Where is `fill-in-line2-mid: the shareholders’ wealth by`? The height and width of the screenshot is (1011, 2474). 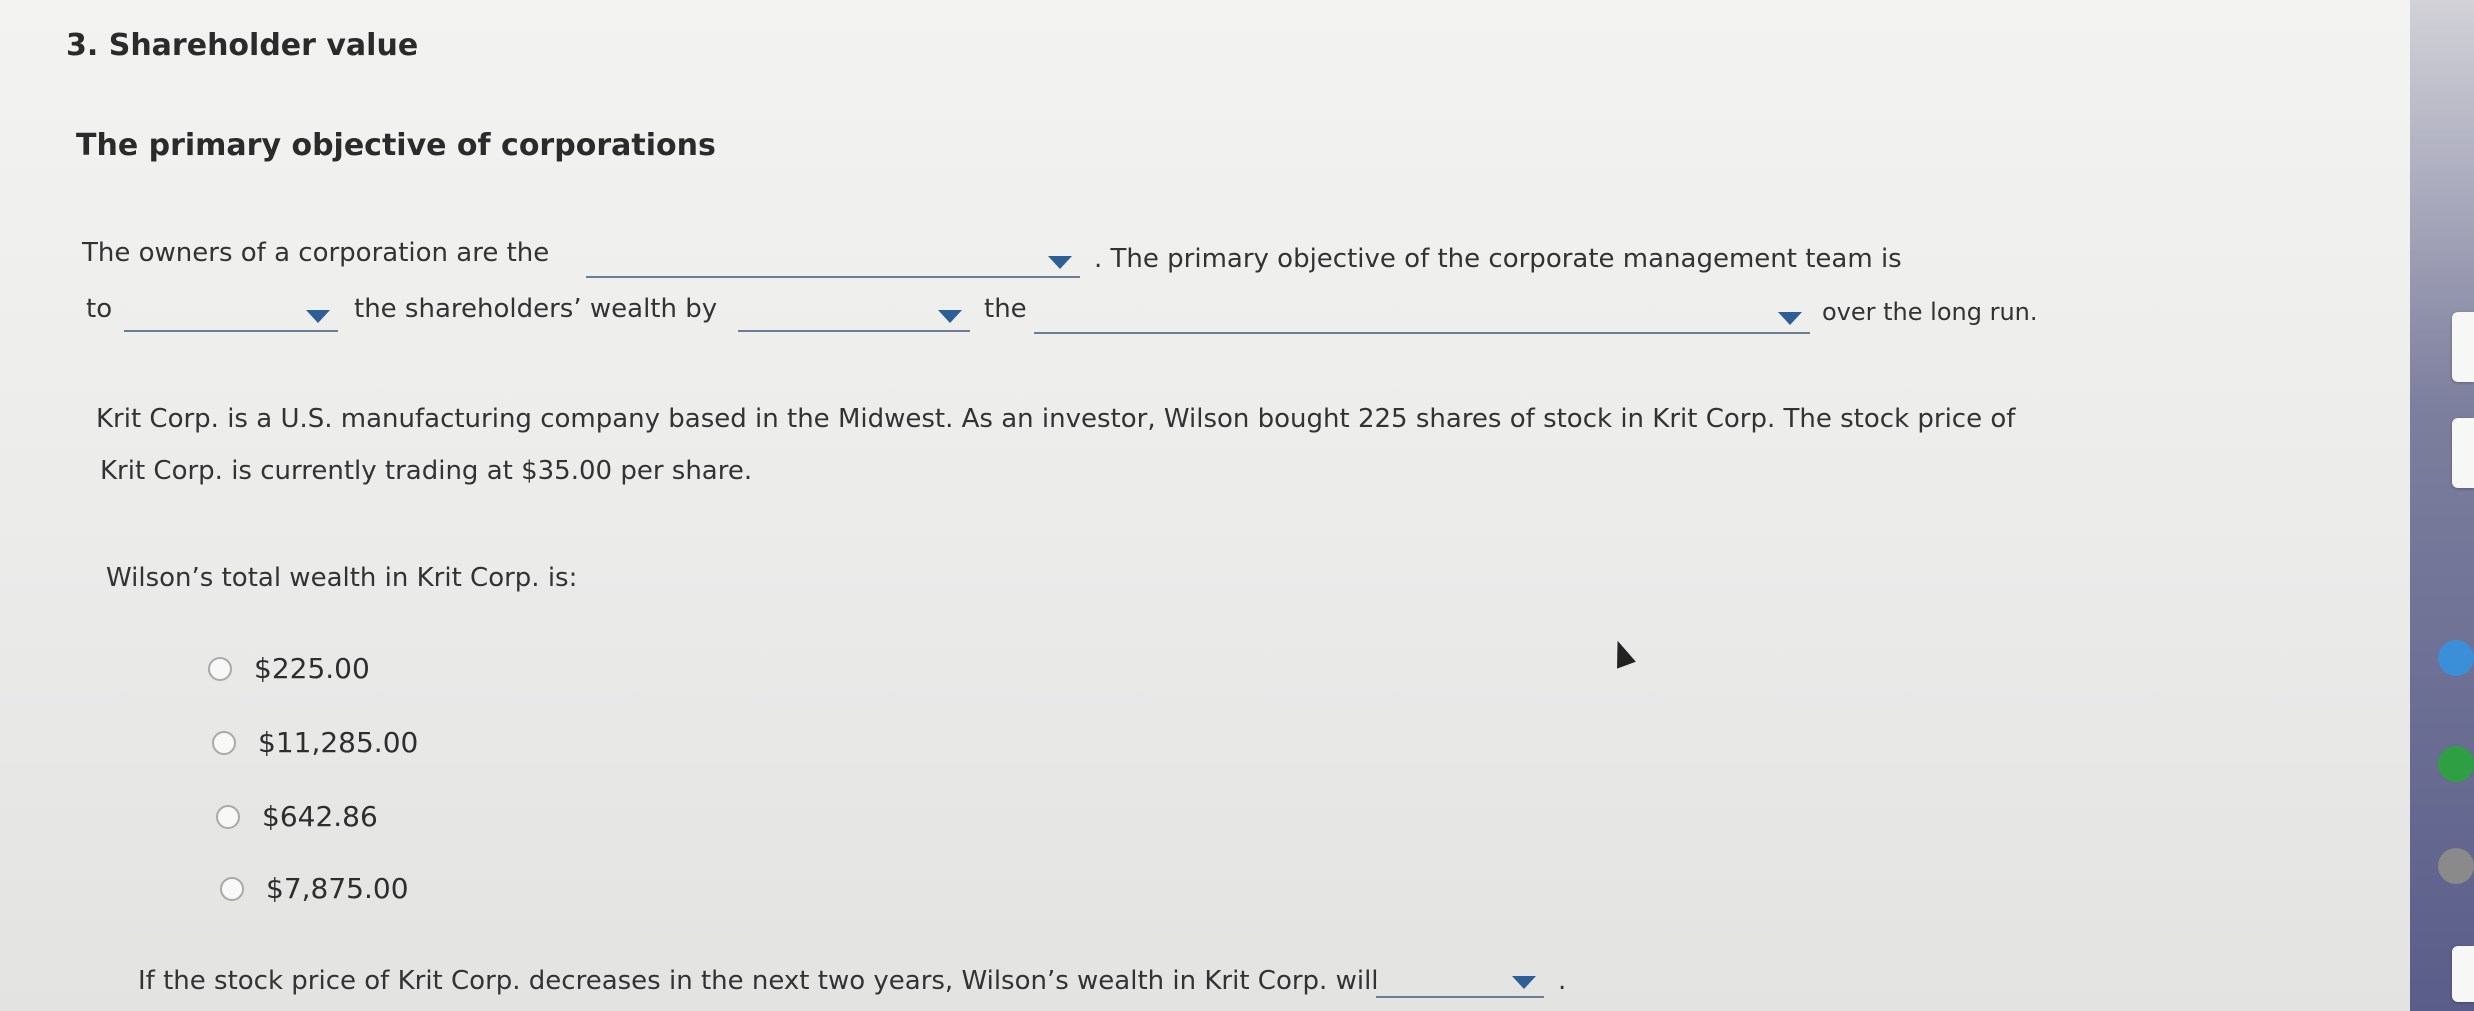
fill-in-line2-mid: the shareholders’ wealth by is located at coordinates (536, 309).